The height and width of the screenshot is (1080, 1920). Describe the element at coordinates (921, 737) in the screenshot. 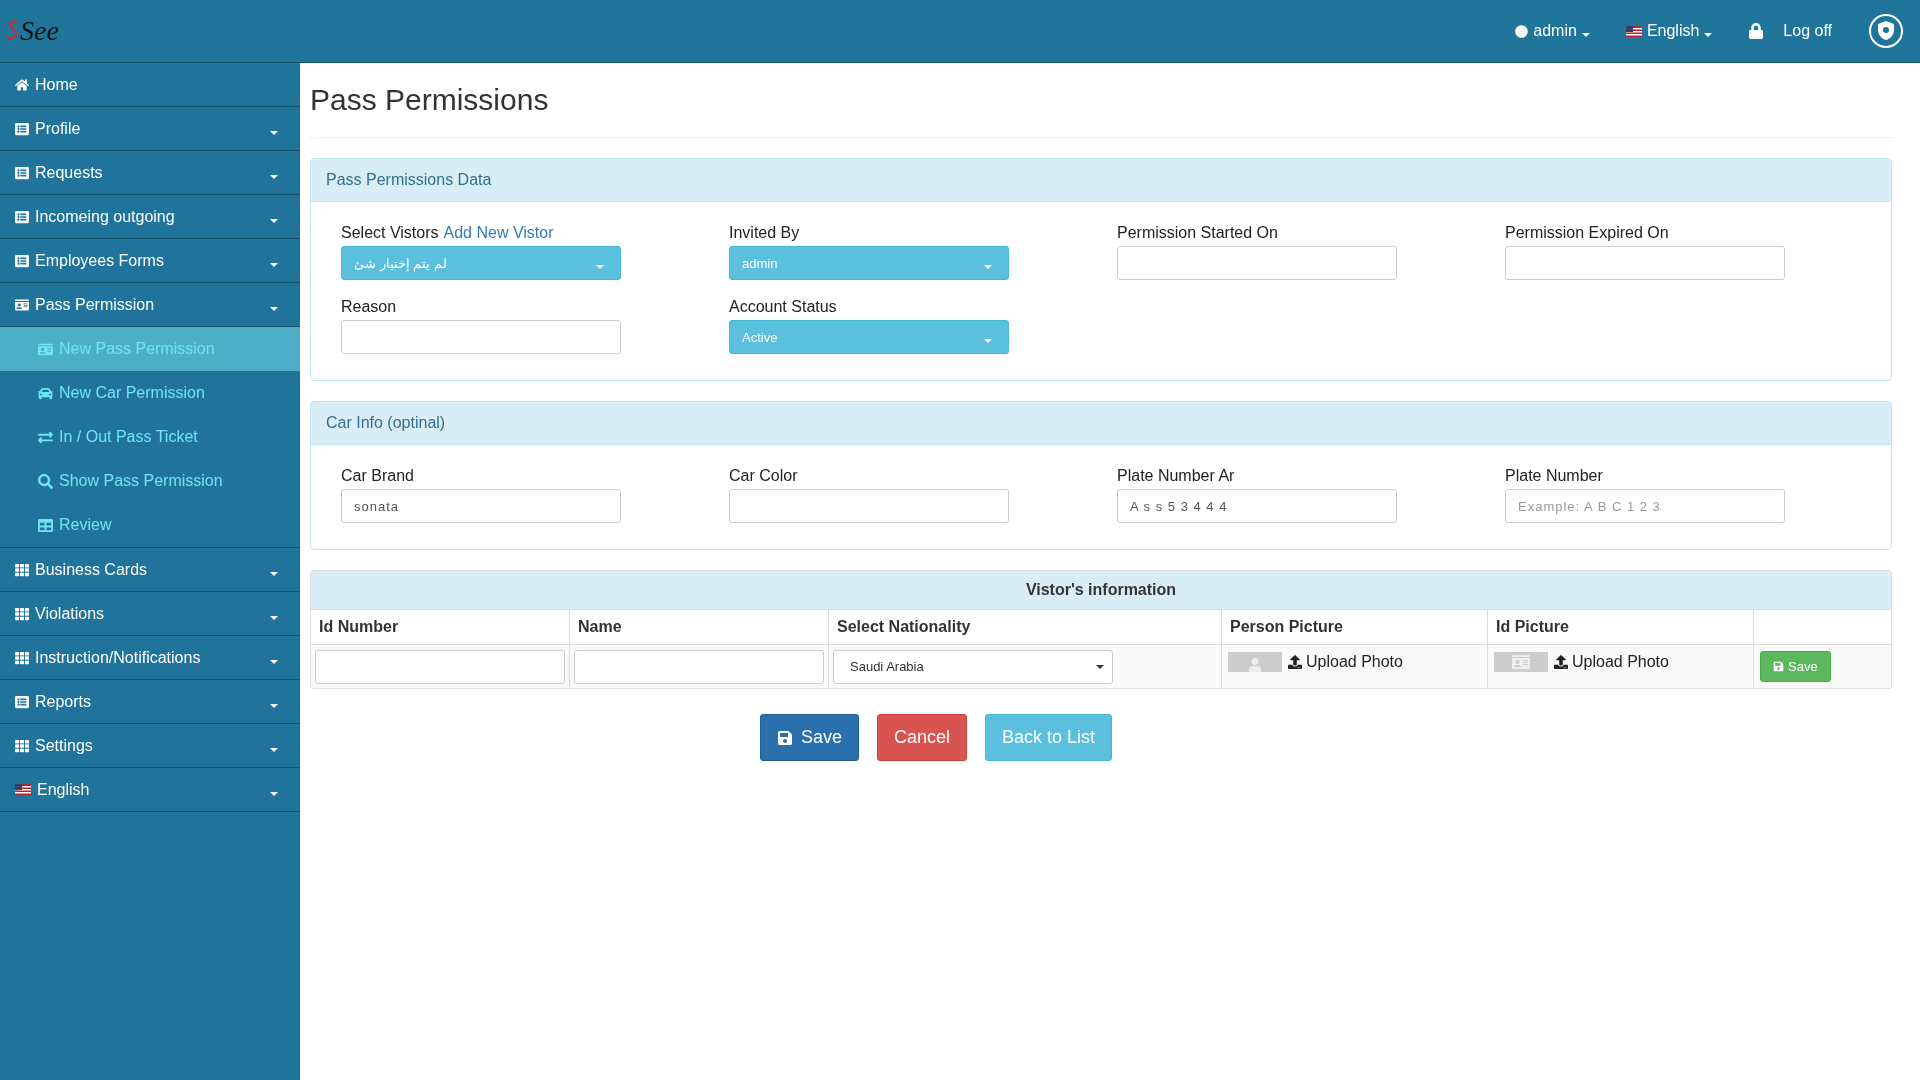

I see `form-button: Cancel` at that location.